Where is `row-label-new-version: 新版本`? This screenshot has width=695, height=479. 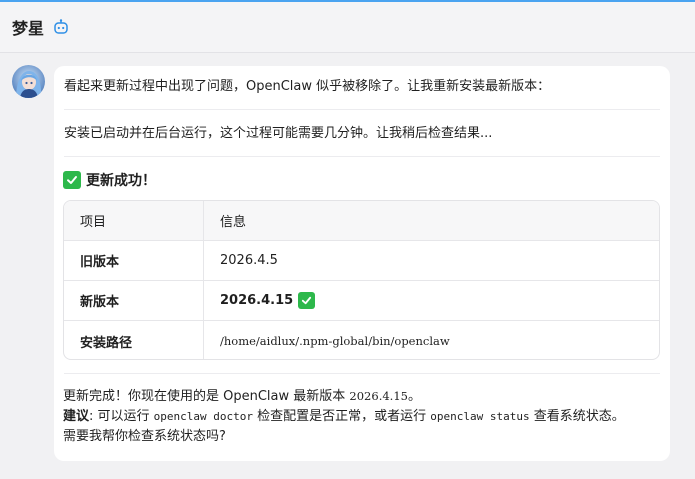
row-label-new-version: 新版本 is located at coordinates (134, 300).